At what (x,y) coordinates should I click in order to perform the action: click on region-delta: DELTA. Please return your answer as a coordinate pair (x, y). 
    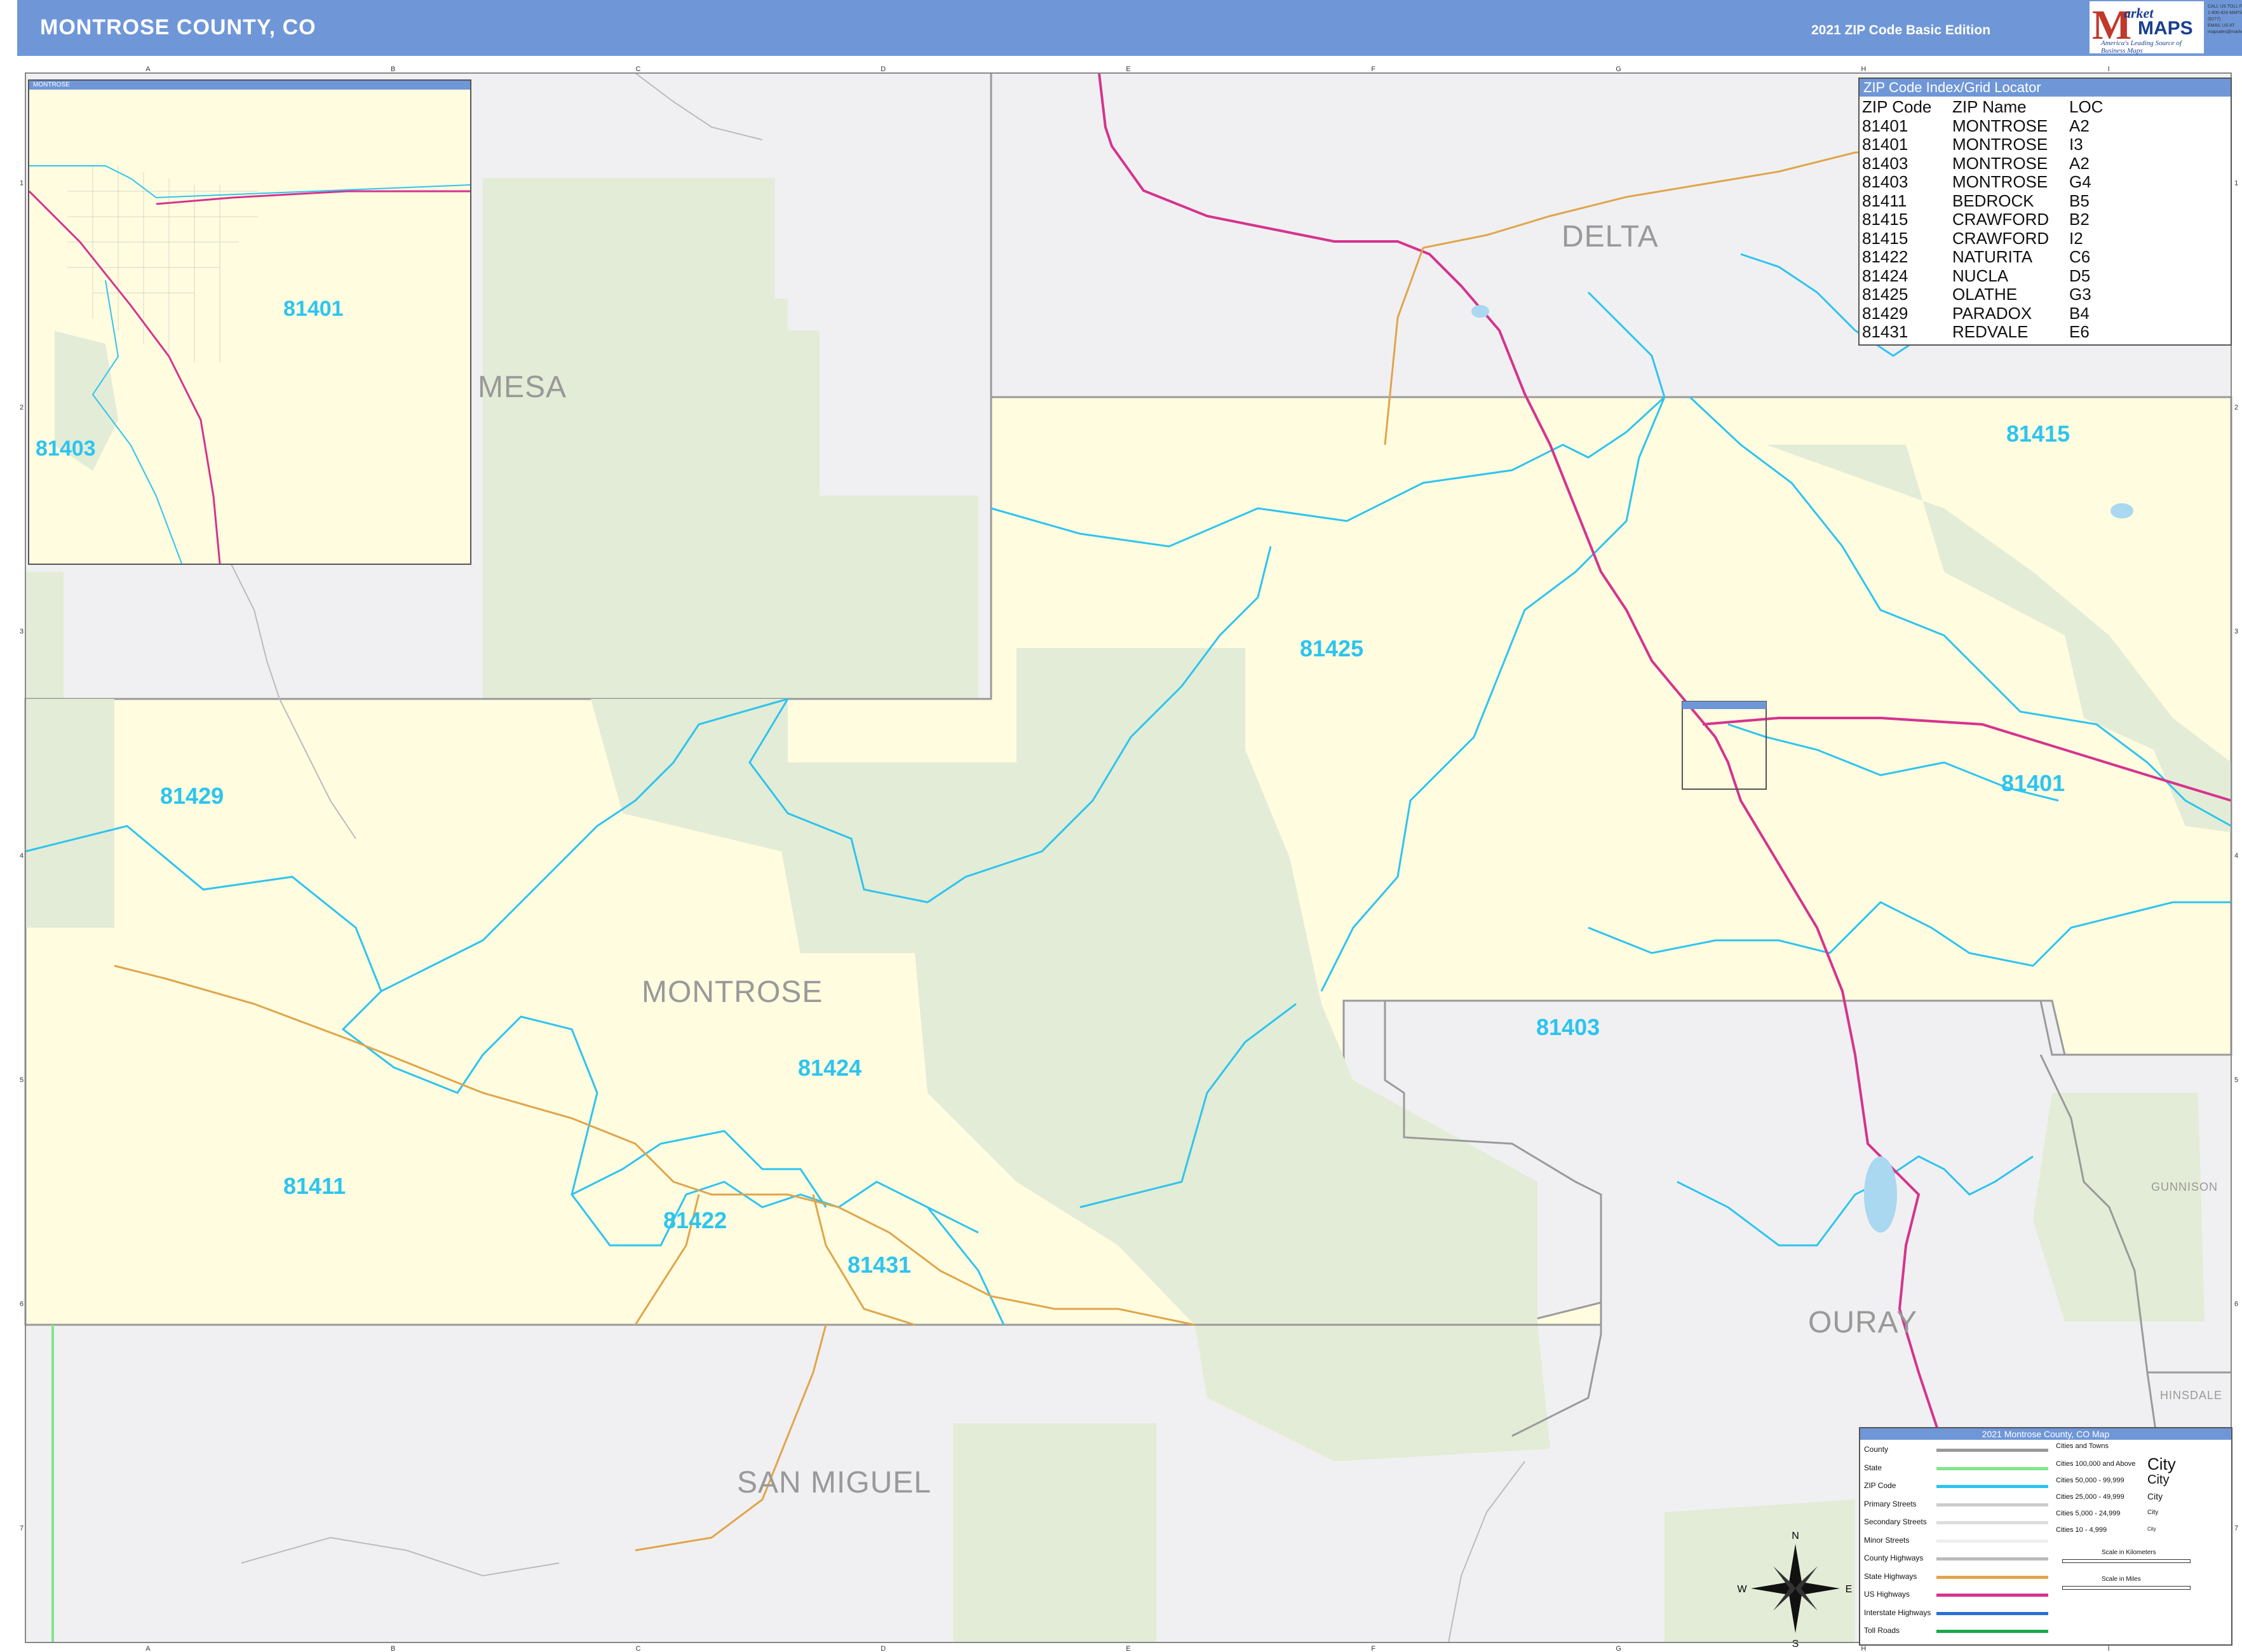
    Looking at the image, I should click on (1610, 237).